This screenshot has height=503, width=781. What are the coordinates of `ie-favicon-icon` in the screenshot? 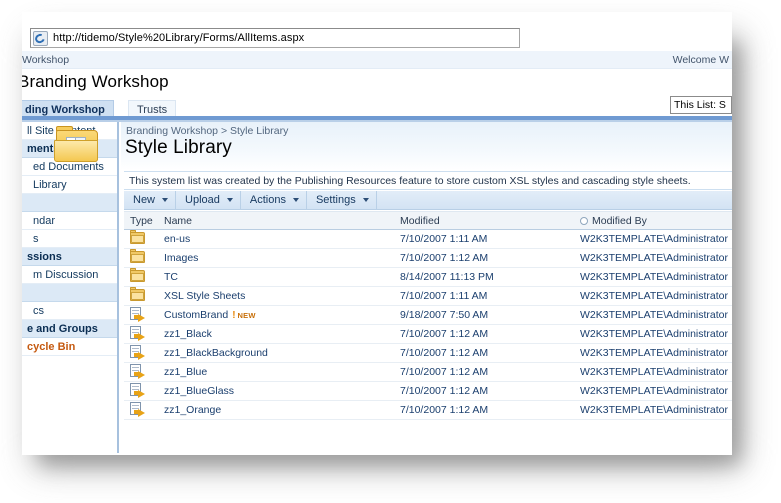 It's located at (40, 38).